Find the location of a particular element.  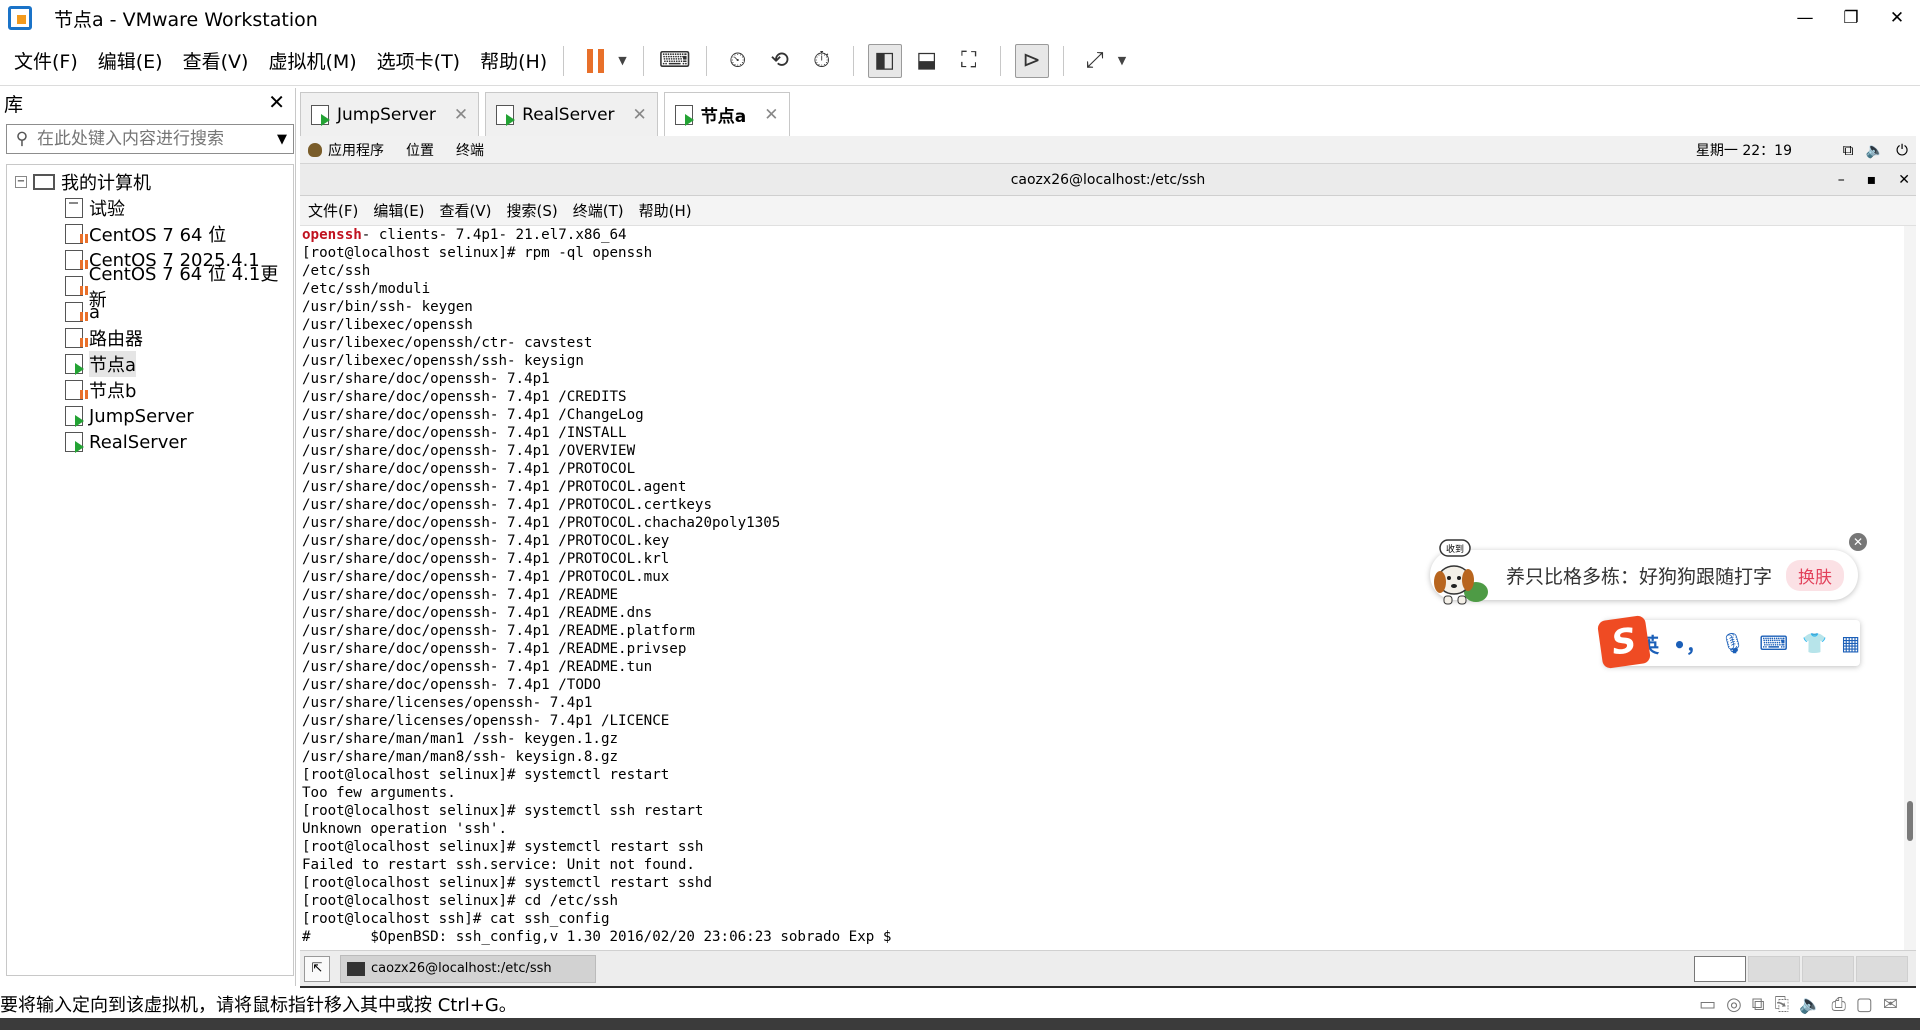

tree-item-vm: JumpServer is located at coordinates (150, 416).